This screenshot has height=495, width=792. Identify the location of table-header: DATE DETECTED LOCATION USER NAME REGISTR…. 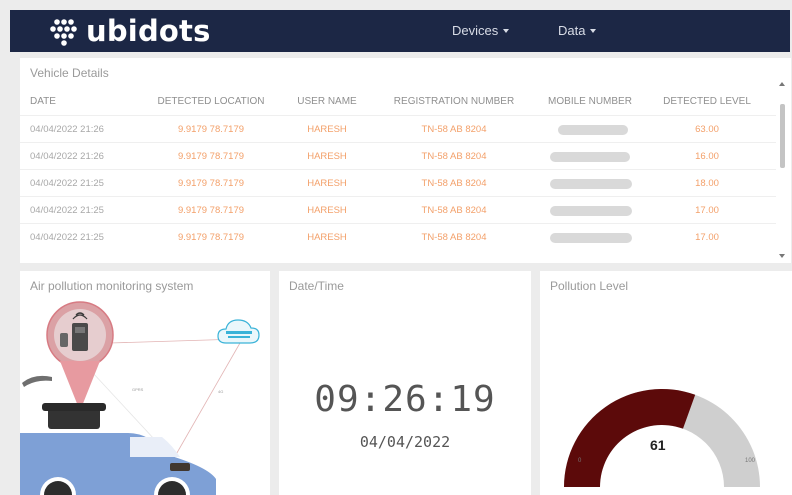
(398, 101).